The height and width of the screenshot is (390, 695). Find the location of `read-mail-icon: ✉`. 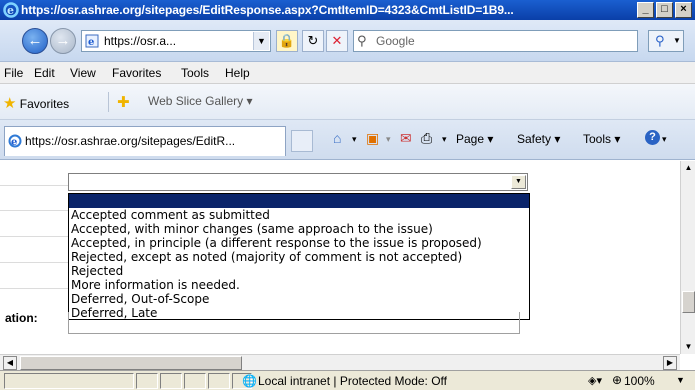

read-mail-icon: ✉ is located at coordinates (406, 138).